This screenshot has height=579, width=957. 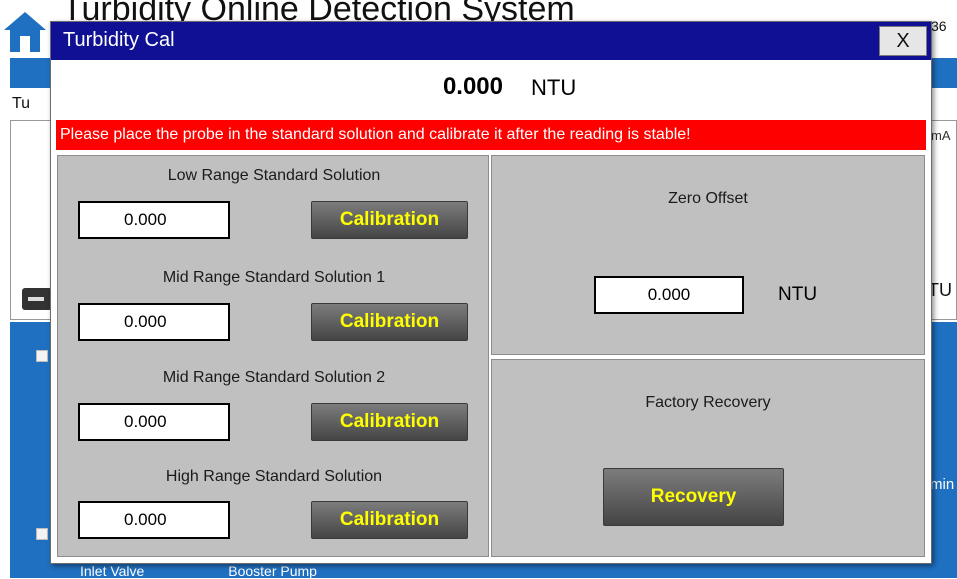 I want to click on dialog-titlebar: Turbidity Cal X, so click(x=491, y=41).